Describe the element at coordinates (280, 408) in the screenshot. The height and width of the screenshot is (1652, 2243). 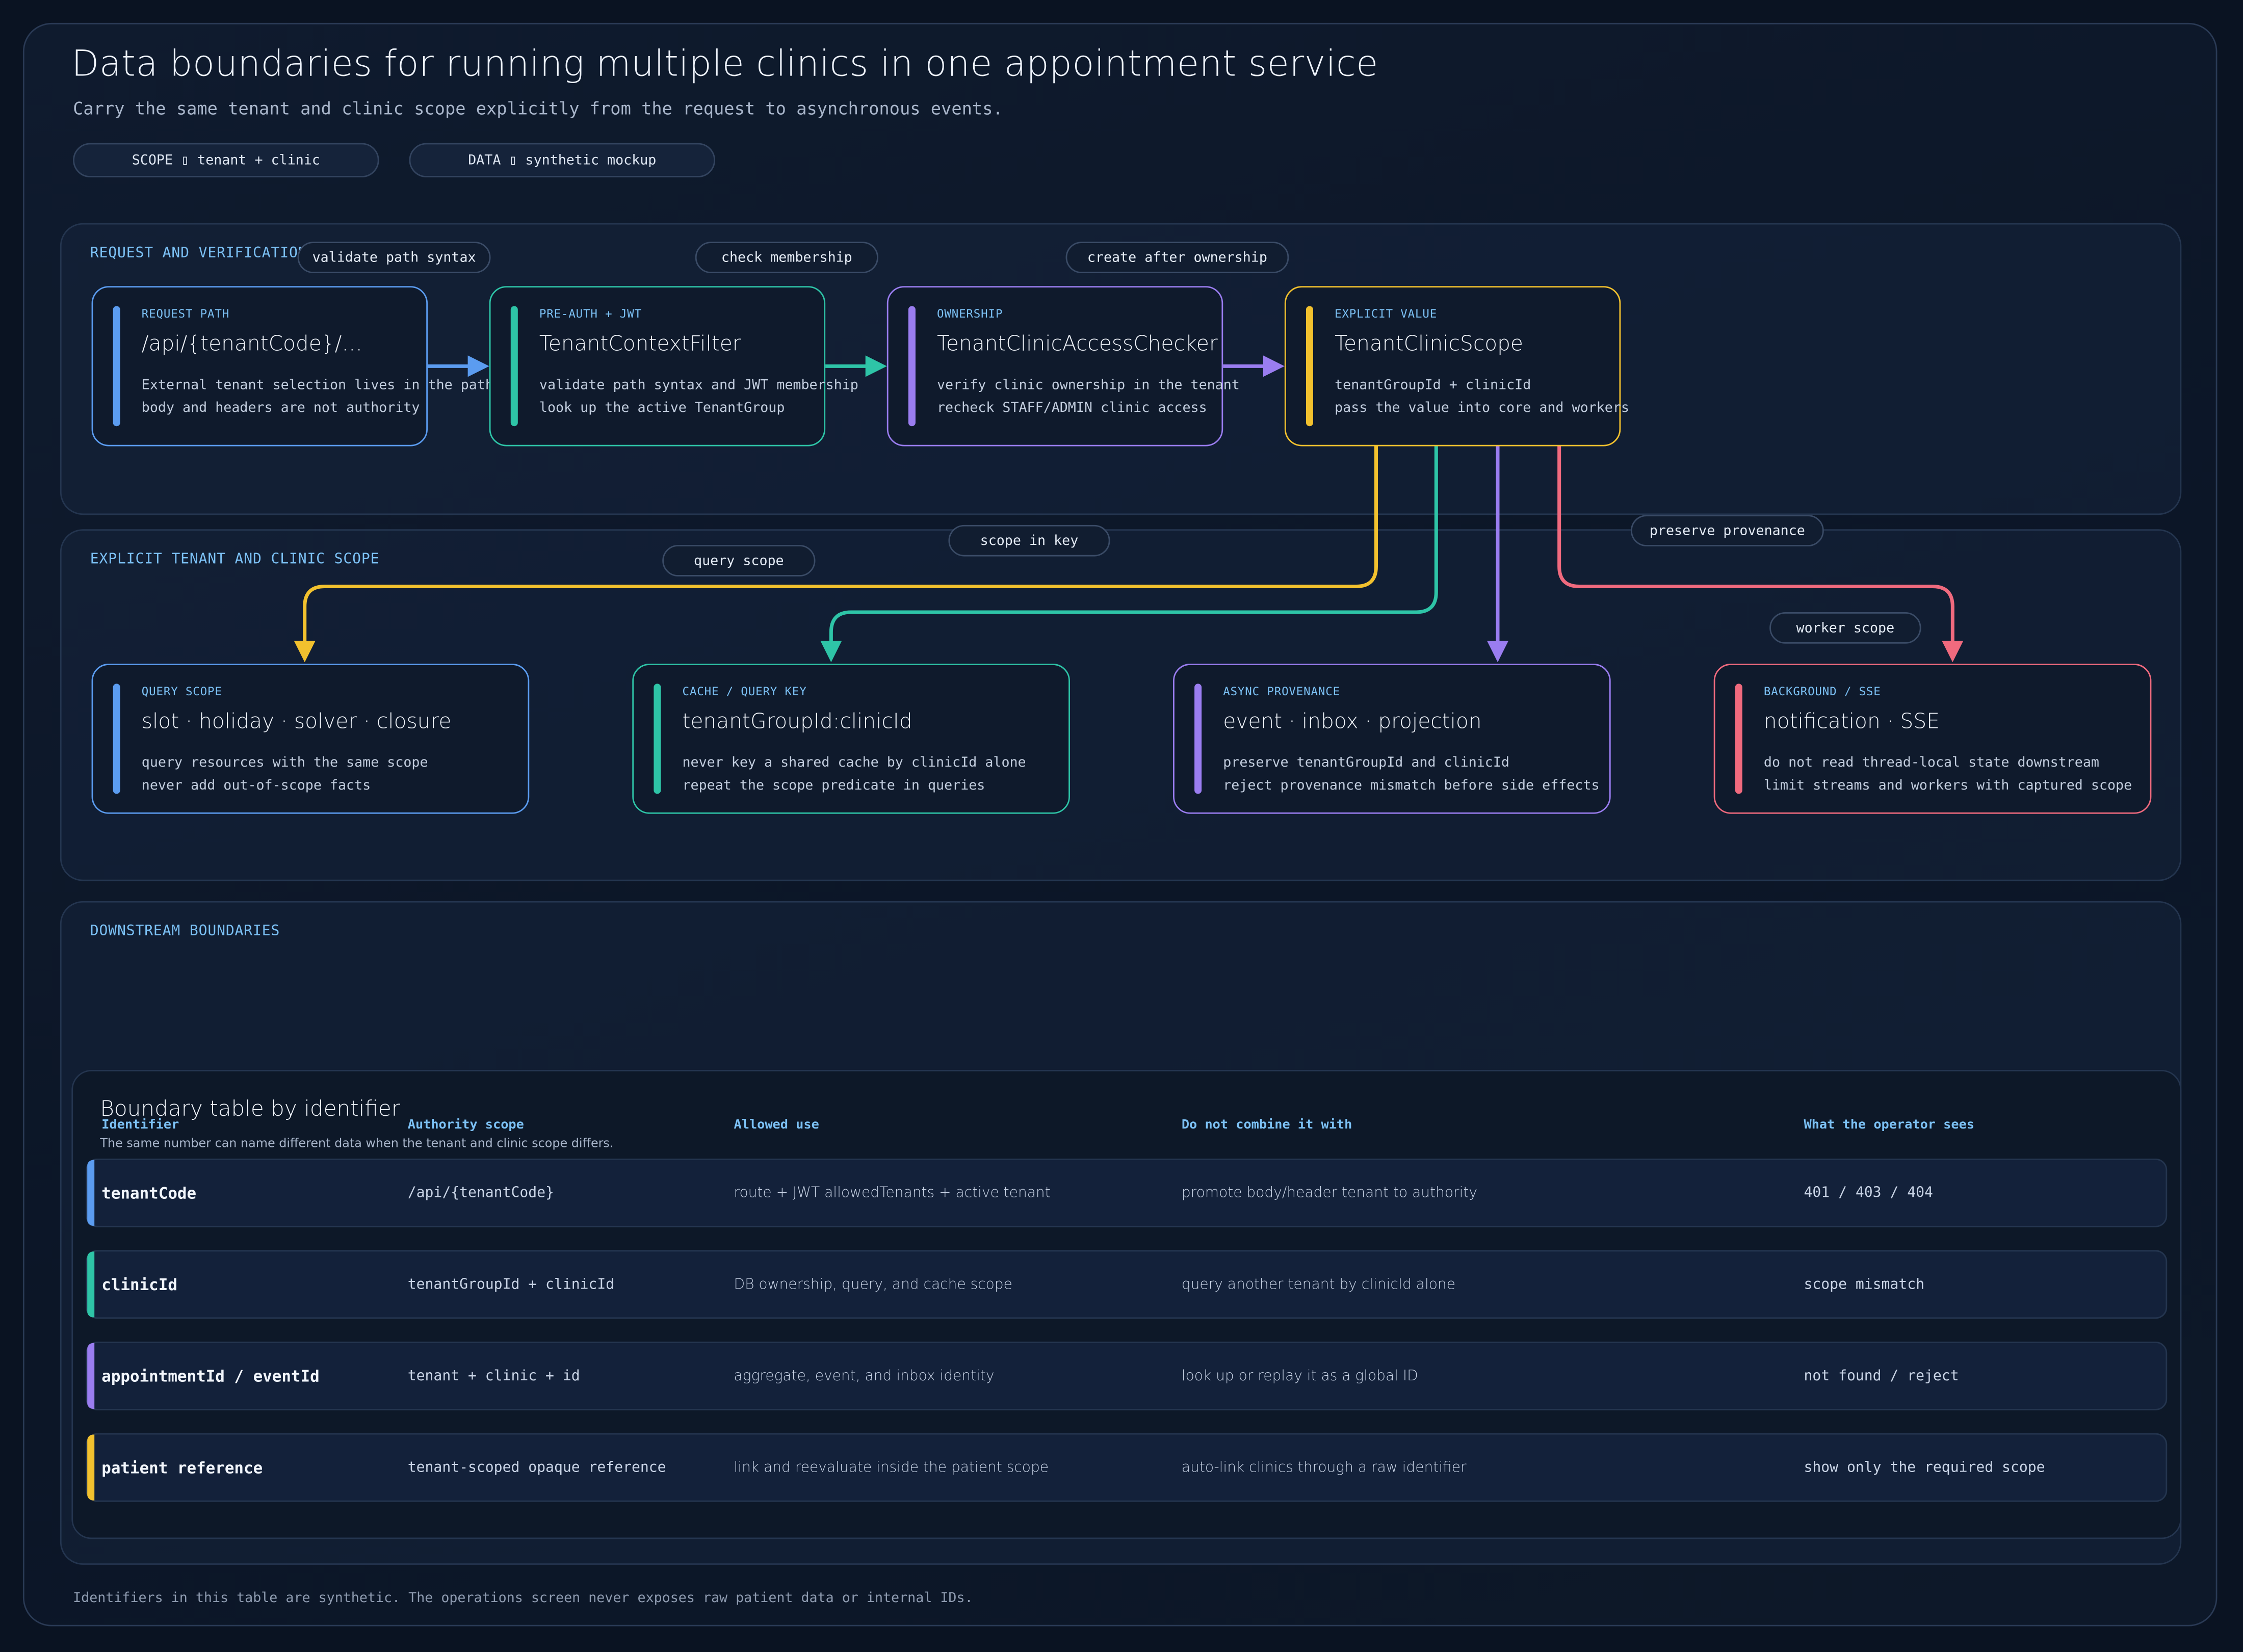
I see `node-line-2: body and headers are not authority` at that location.